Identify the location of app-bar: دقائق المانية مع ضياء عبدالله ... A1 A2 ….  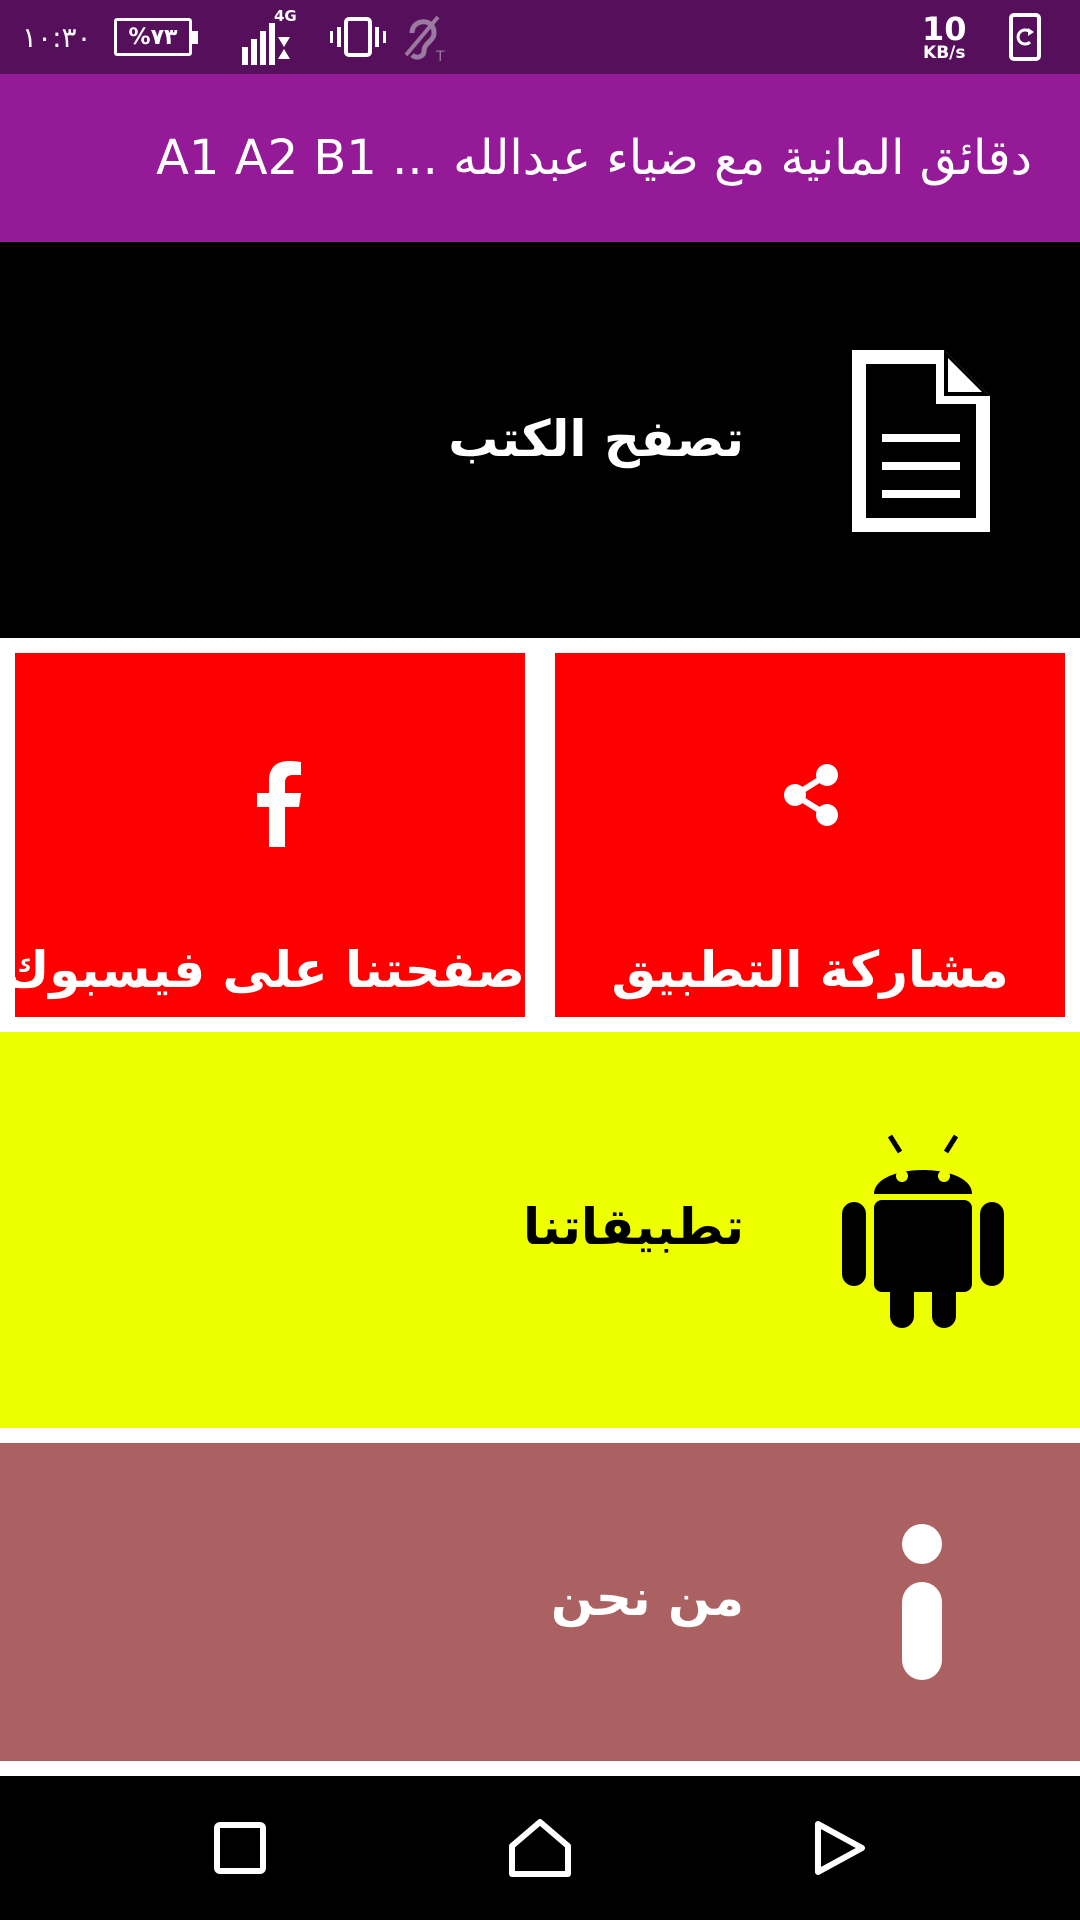
(540, 158).